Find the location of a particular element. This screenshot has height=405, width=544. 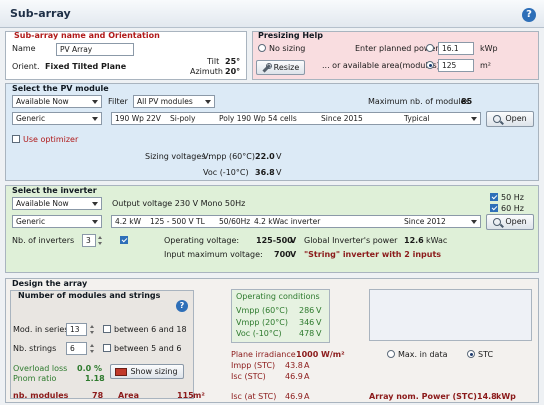

pv-manufacturer-select: Generic is located at coordinates (57, 118).